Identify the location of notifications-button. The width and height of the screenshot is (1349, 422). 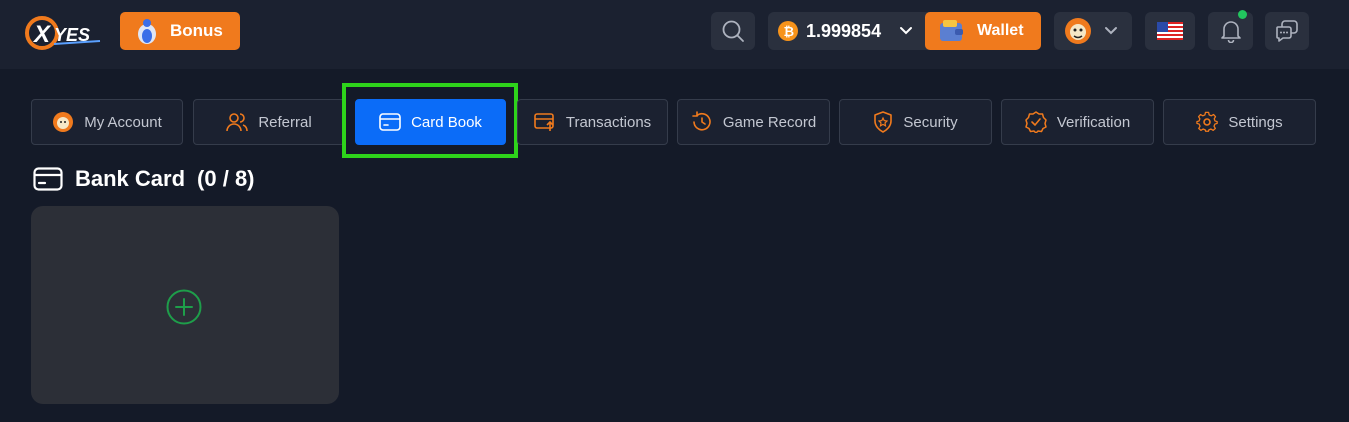
(1230, 31).